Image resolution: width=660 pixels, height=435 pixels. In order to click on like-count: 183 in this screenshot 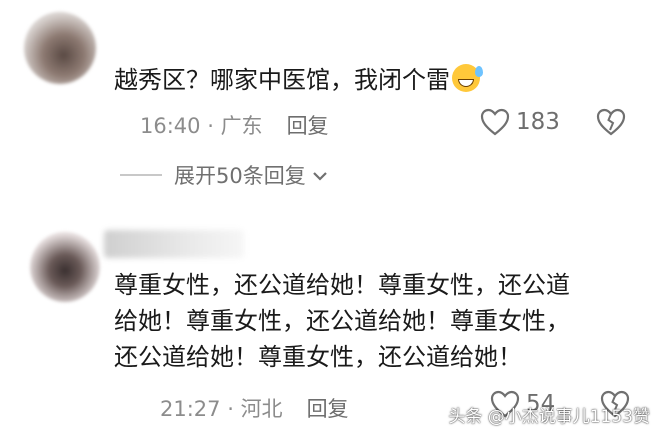, I will do `click(538, 122)`.